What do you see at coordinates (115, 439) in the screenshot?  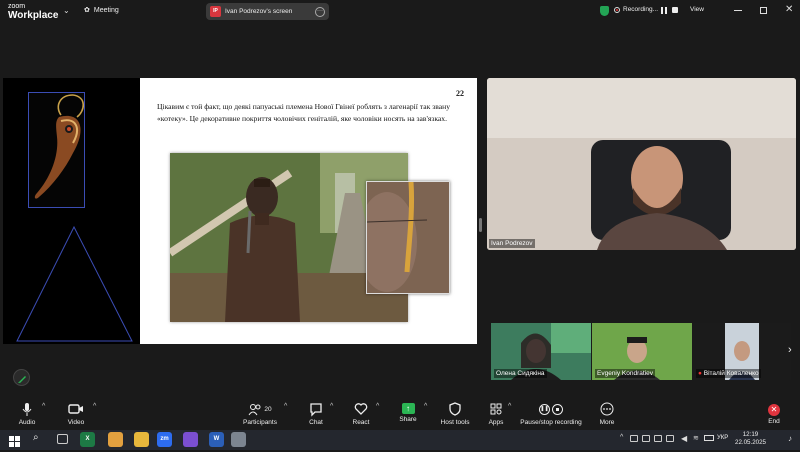 I see `chrome-icon` at bounding box center [115, 439].